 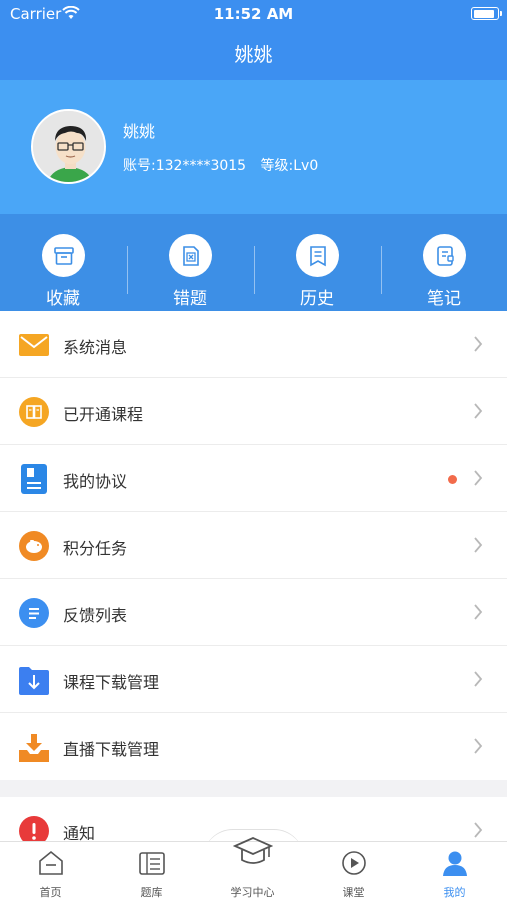 What do you see at coordinates (354, 863) in the screenshot?
I see `play-icon` at bounding box center [354, 863].